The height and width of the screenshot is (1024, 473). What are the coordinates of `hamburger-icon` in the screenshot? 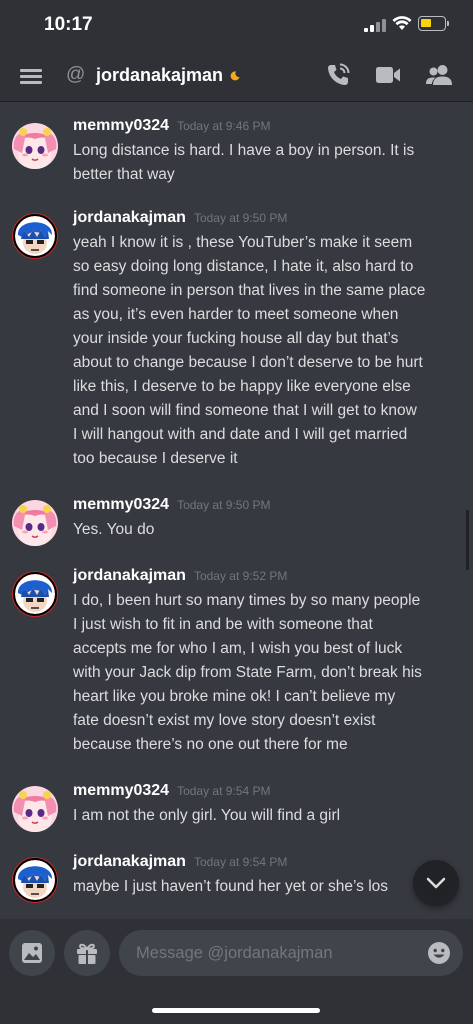 It's located at (31, 76).